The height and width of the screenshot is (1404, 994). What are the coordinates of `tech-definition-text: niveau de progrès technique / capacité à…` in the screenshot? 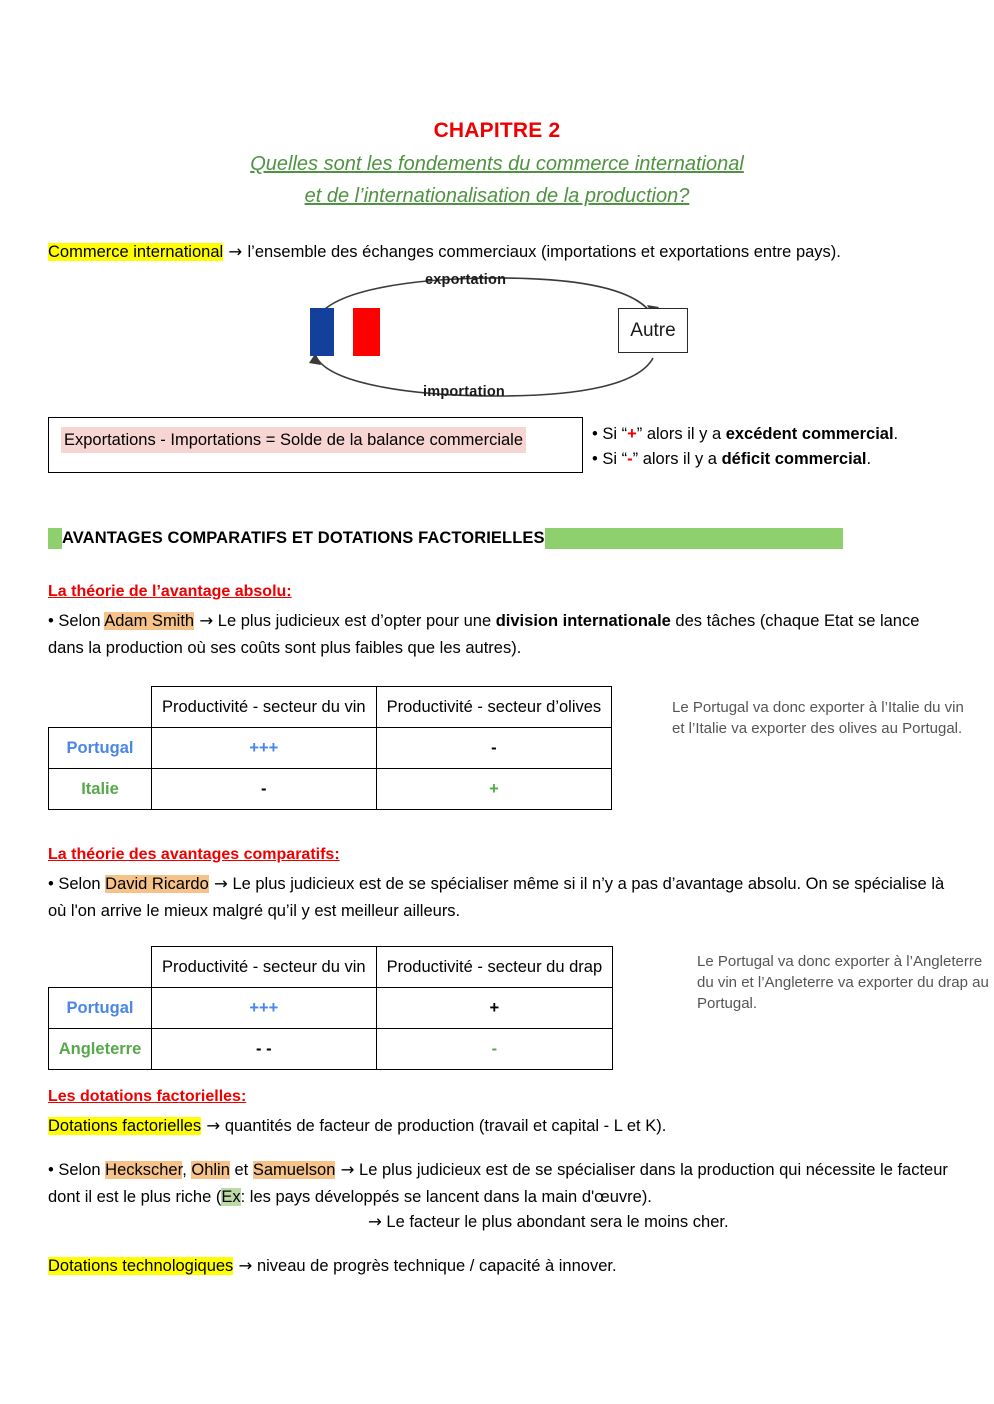 It's located at (434, 1266).